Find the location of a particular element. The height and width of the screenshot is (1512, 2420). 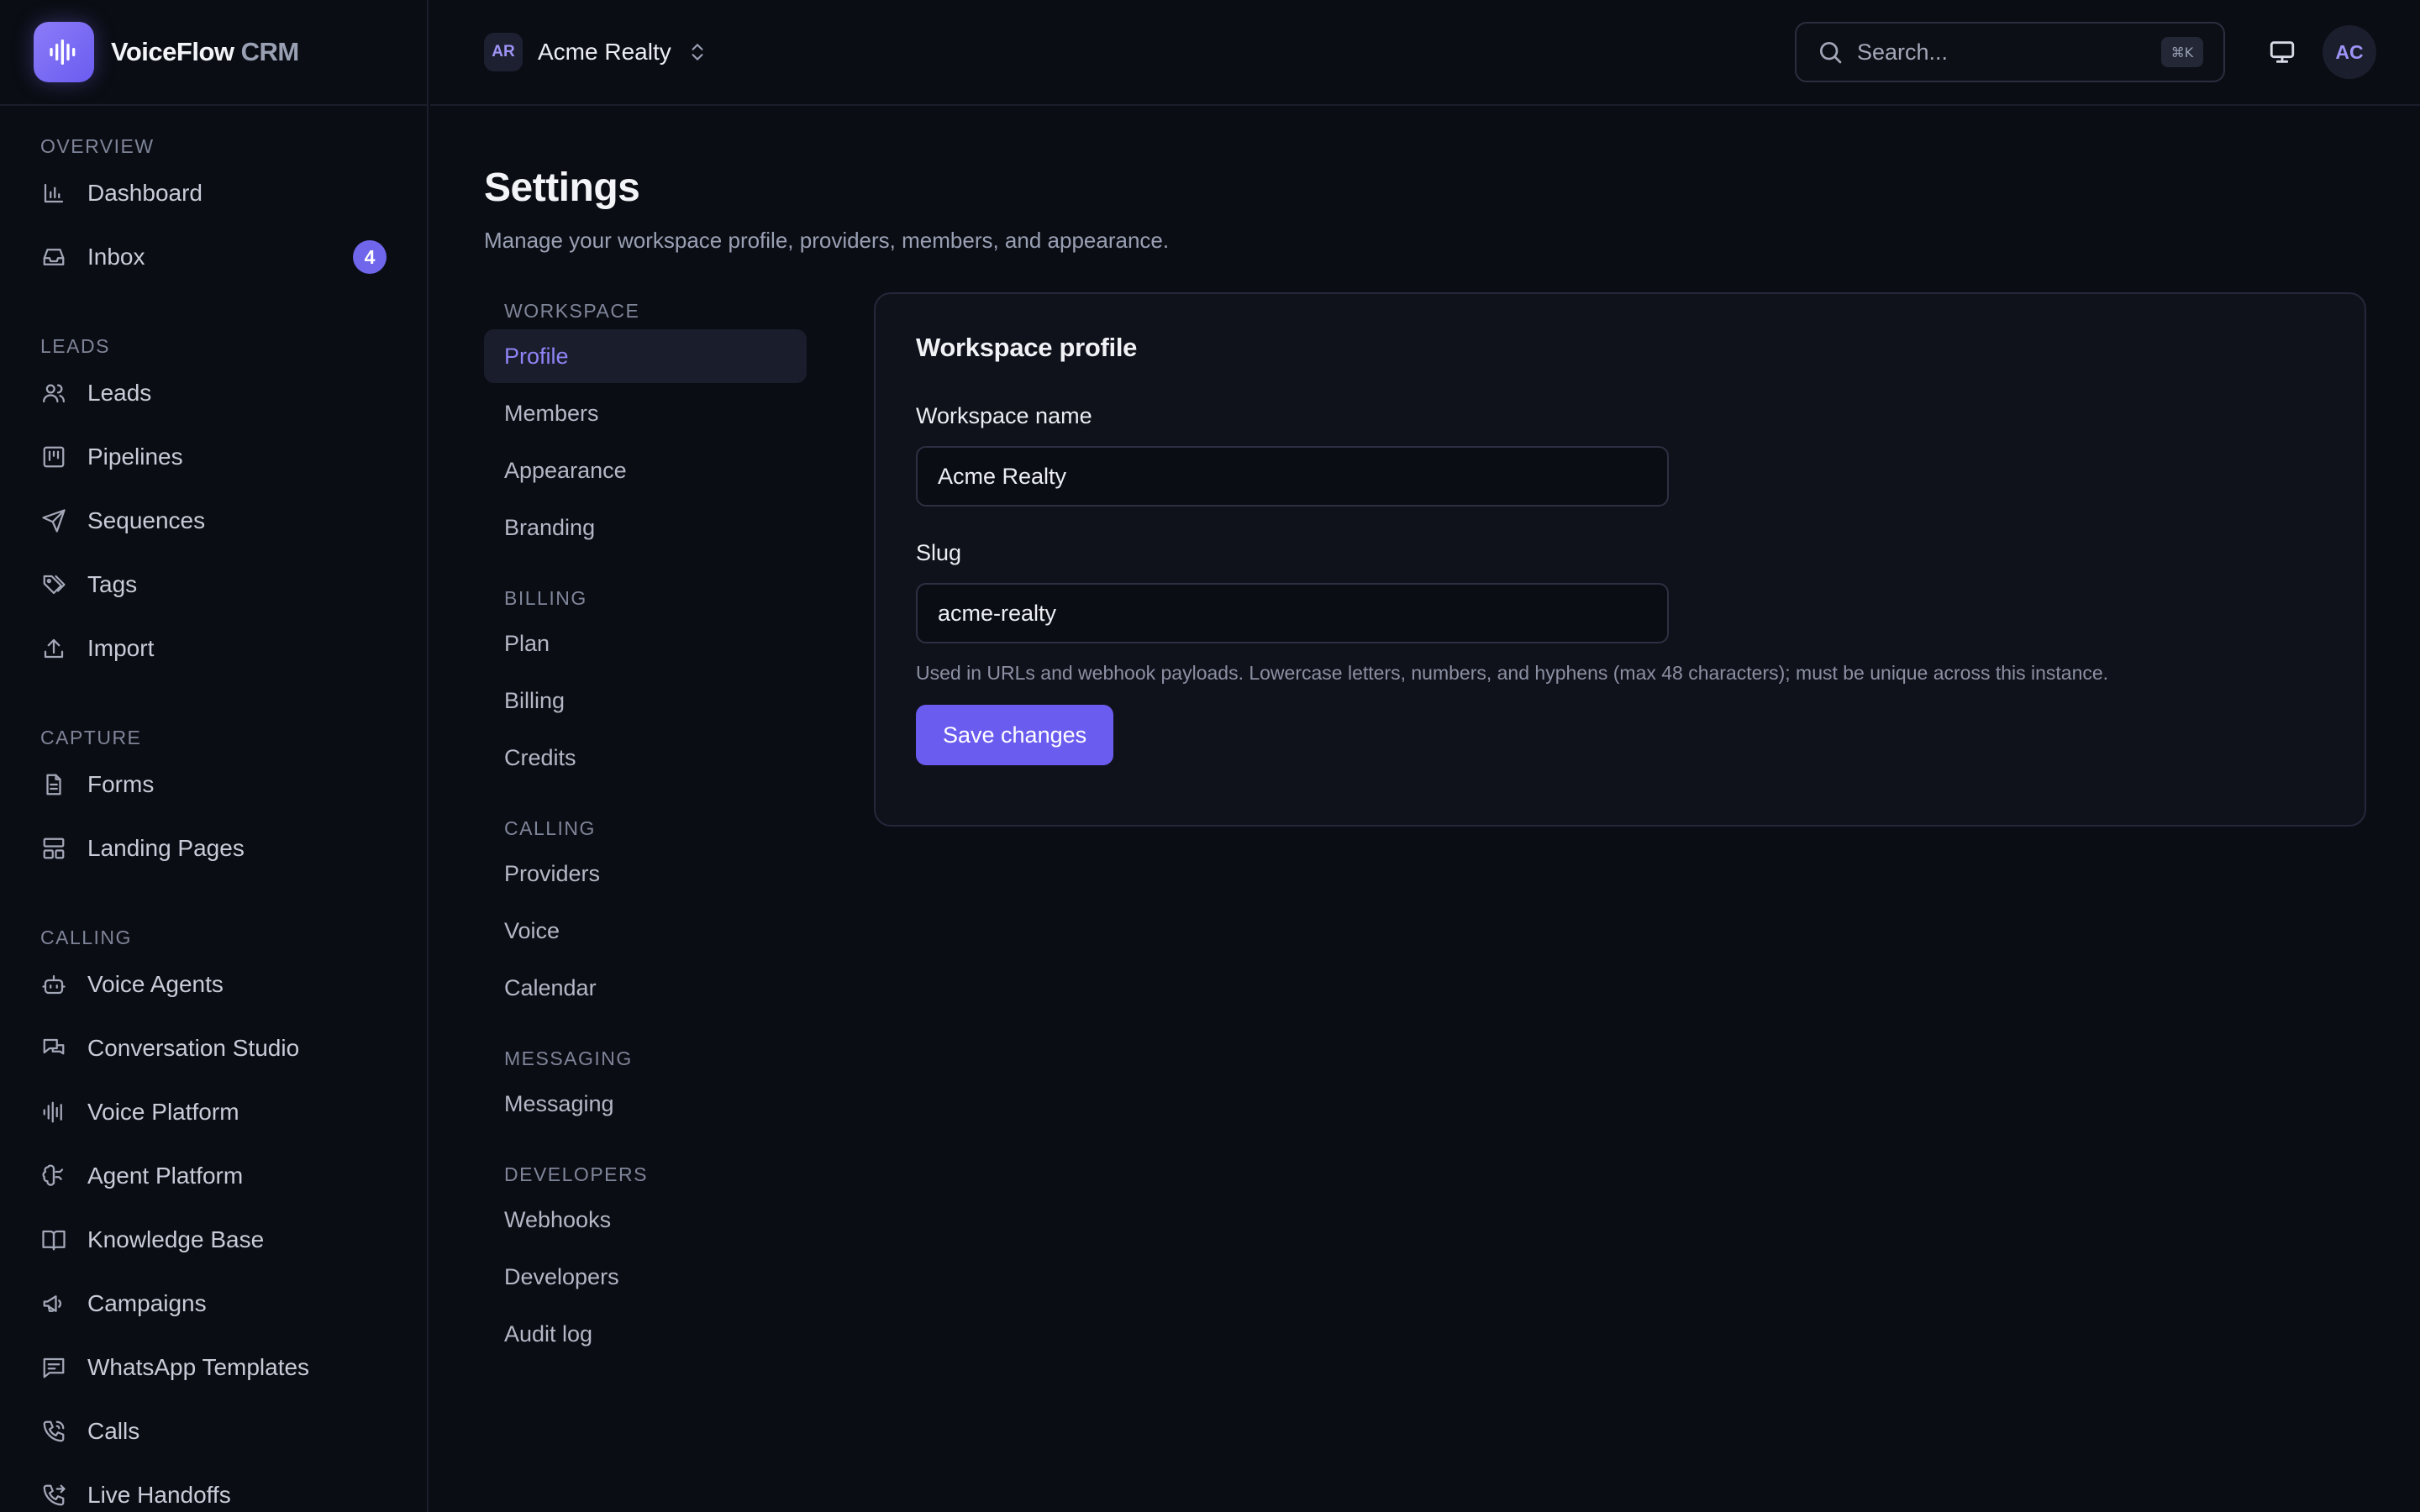

settings-nav-item-plan: Plan is located at coordinates (645, 643).